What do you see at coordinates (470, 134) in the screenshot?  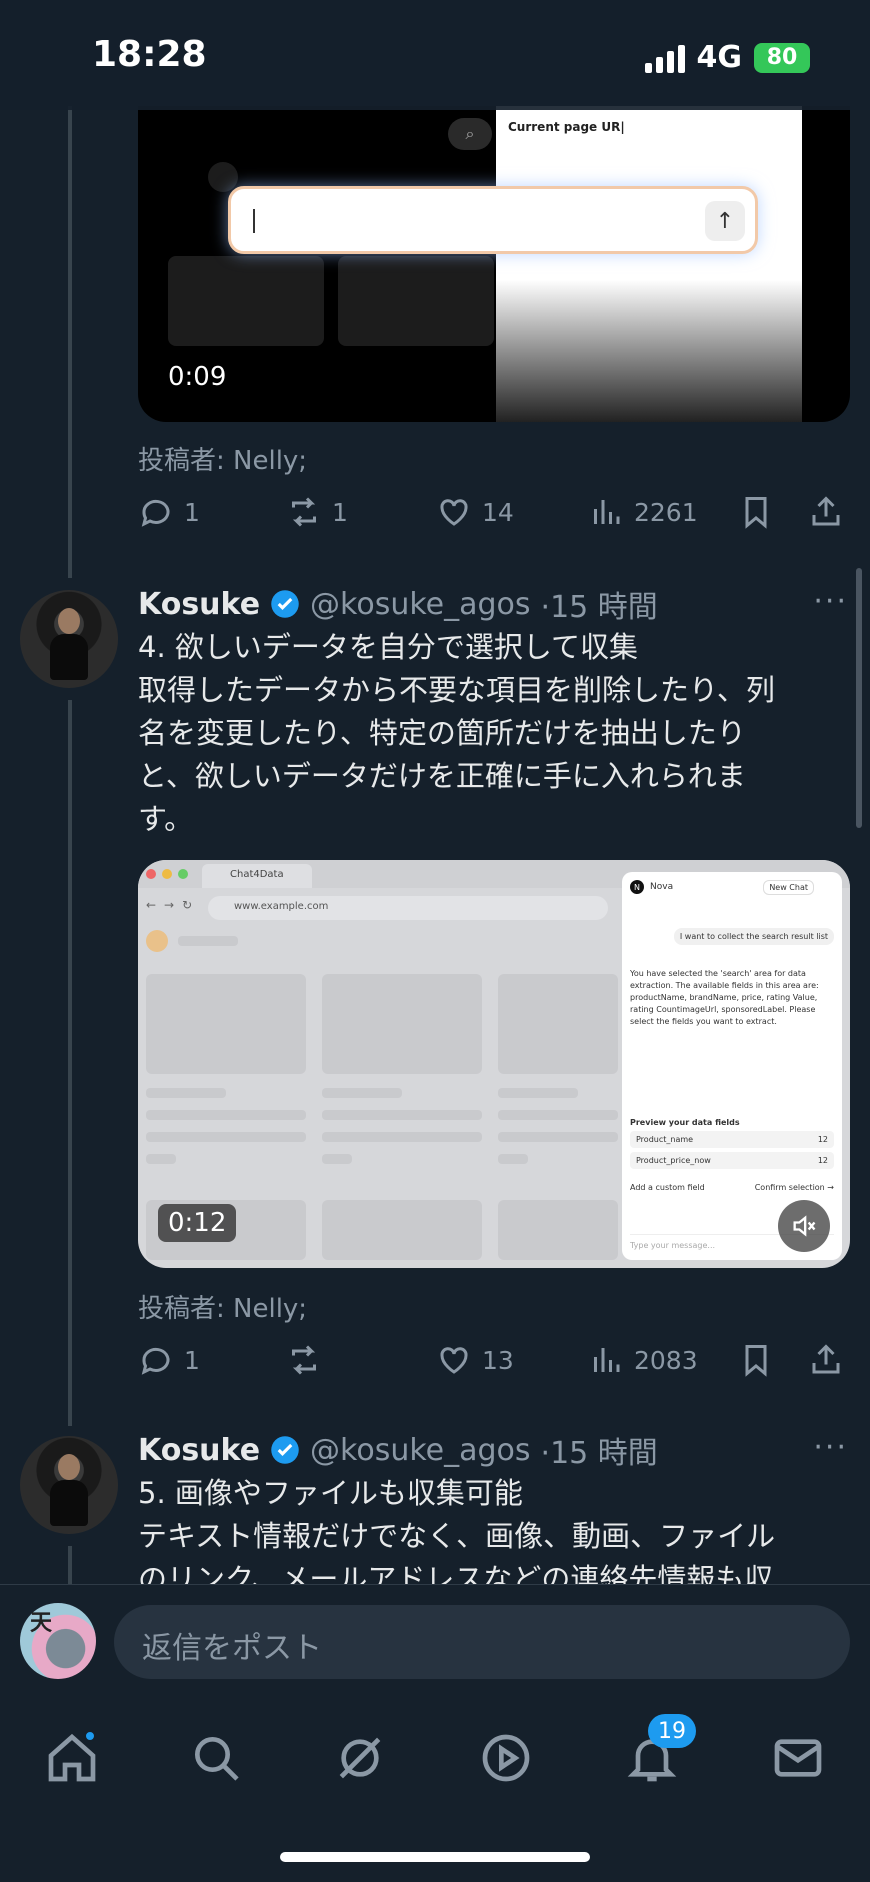 I see `search-icon: ⌕` at bounding box center [470, 134].